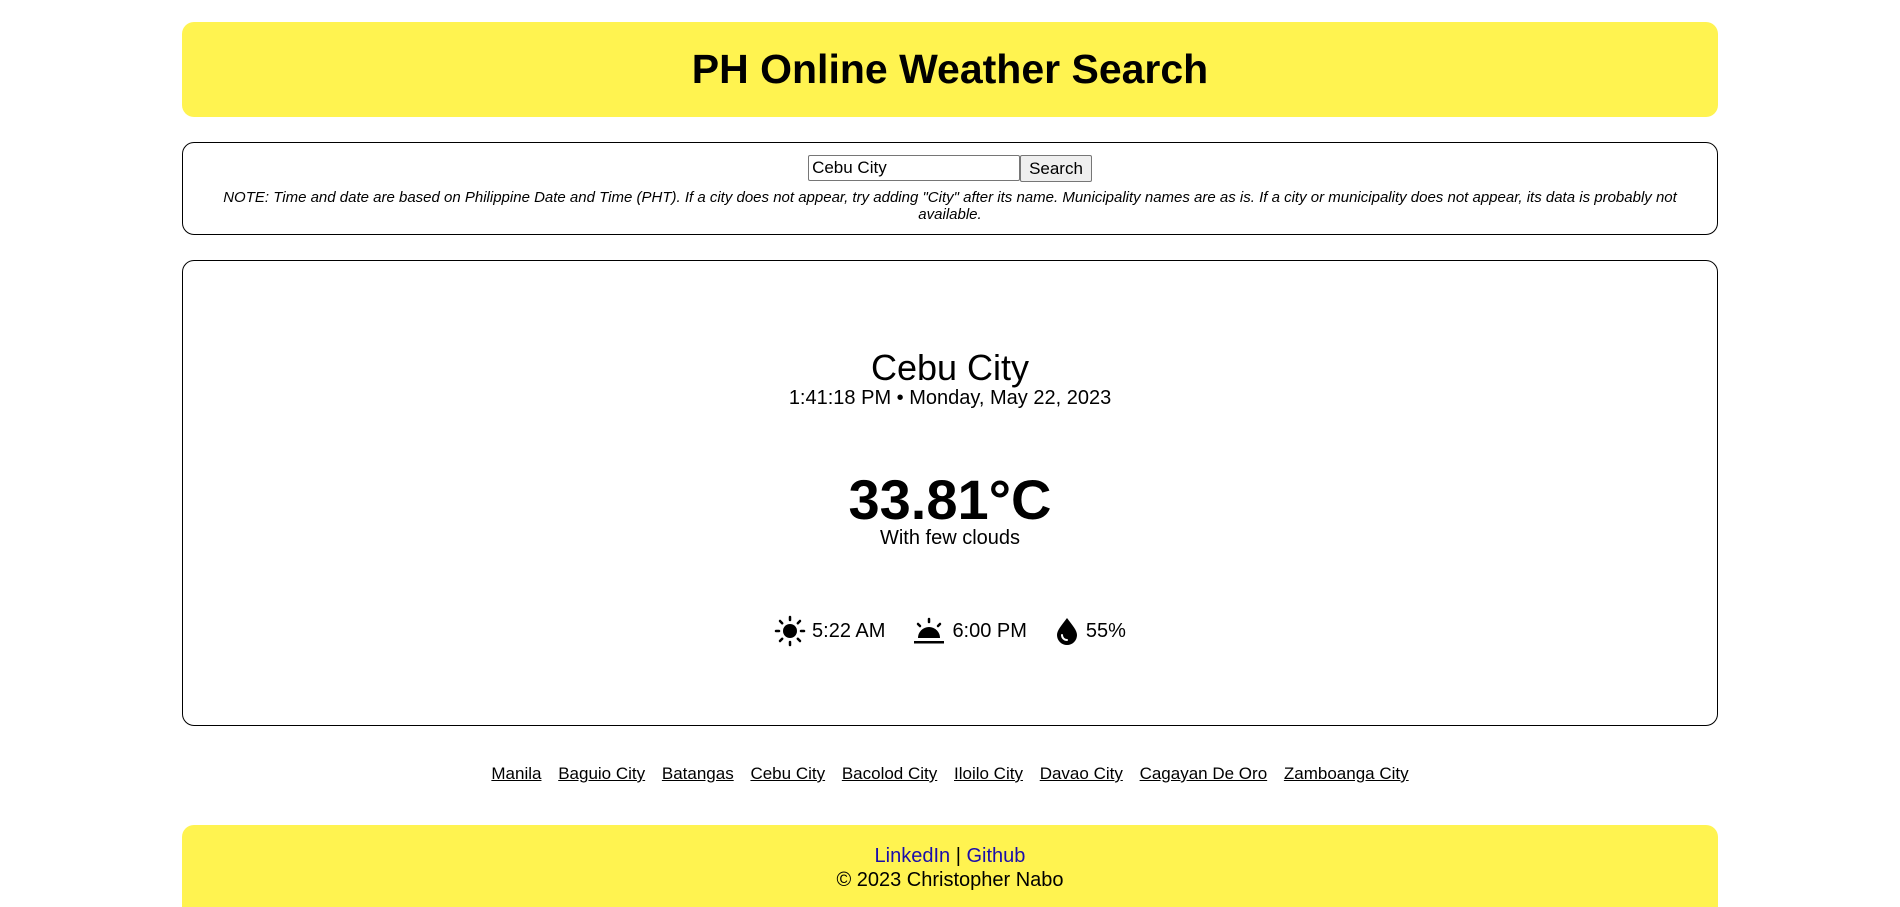 The image size is (1900, 907). Describe the element at coordinates (1105, 630) in the screenshot. I see `humidity-value: 55%` at that location.